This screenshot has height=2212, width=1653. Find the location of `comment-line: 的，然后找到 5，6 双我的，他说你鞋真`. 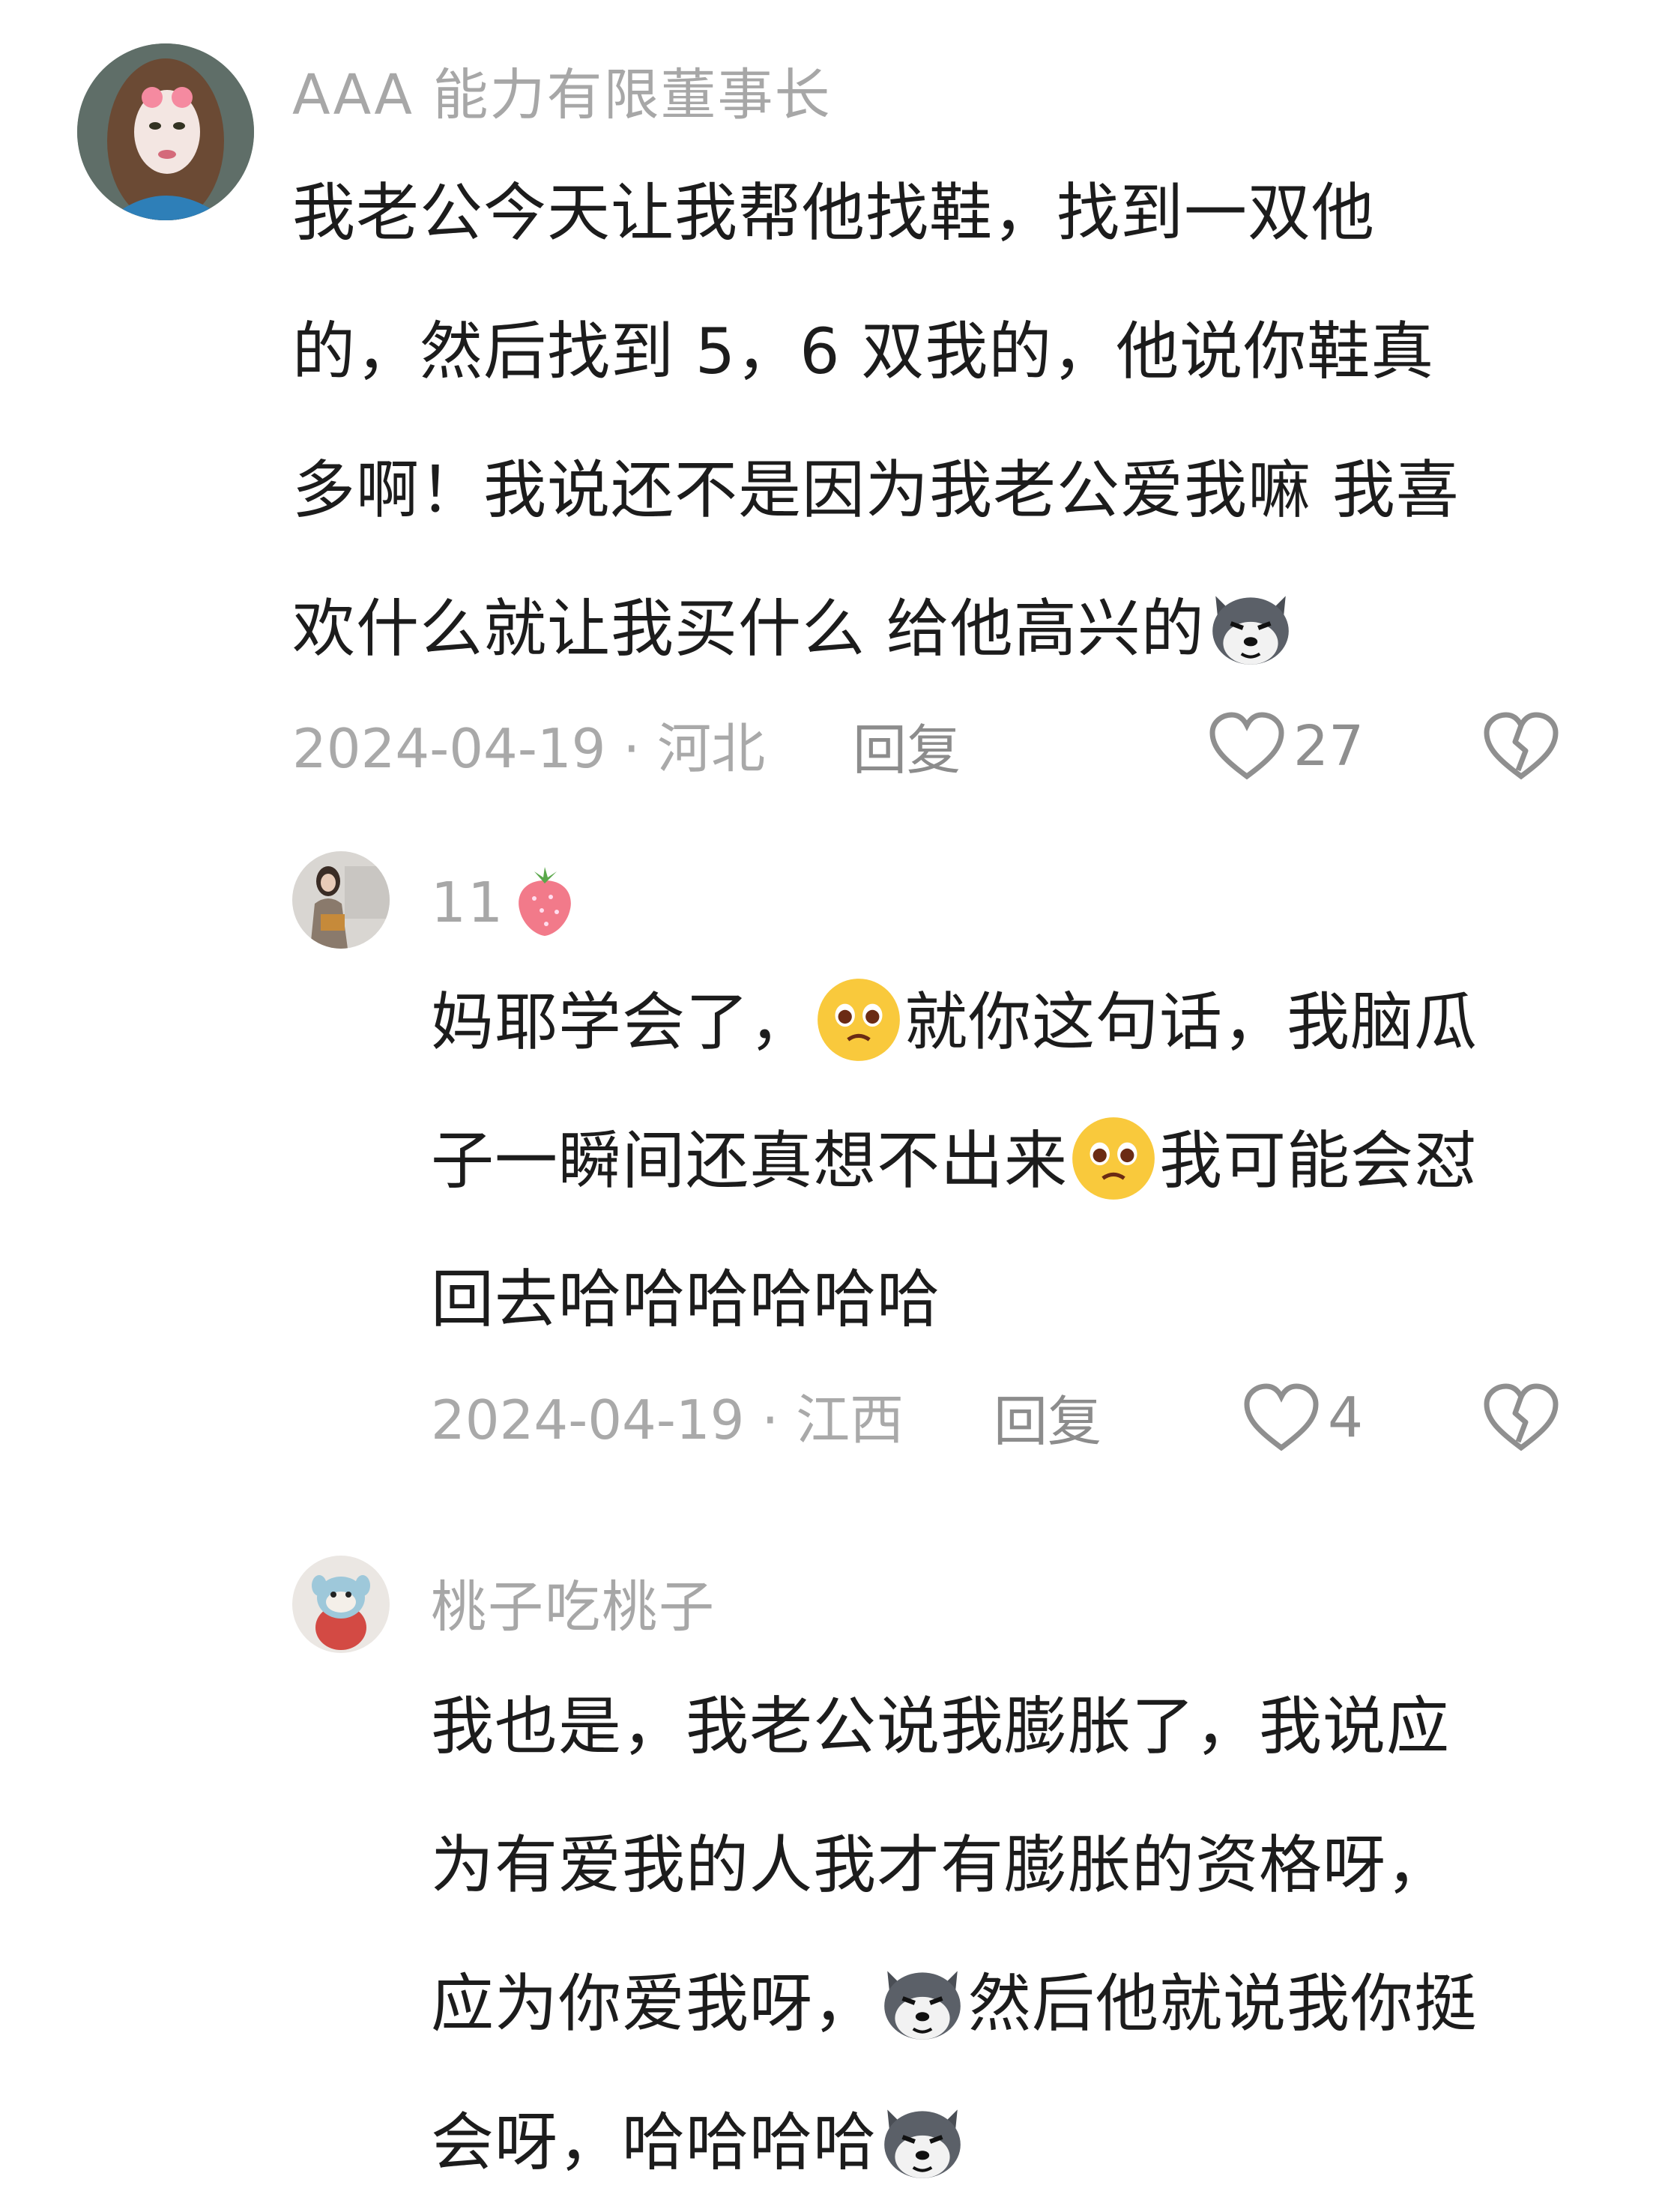

comment-line: 的，然后找到 5，6 双我的，他说你鞋真 is located at coordinates (863, 352).